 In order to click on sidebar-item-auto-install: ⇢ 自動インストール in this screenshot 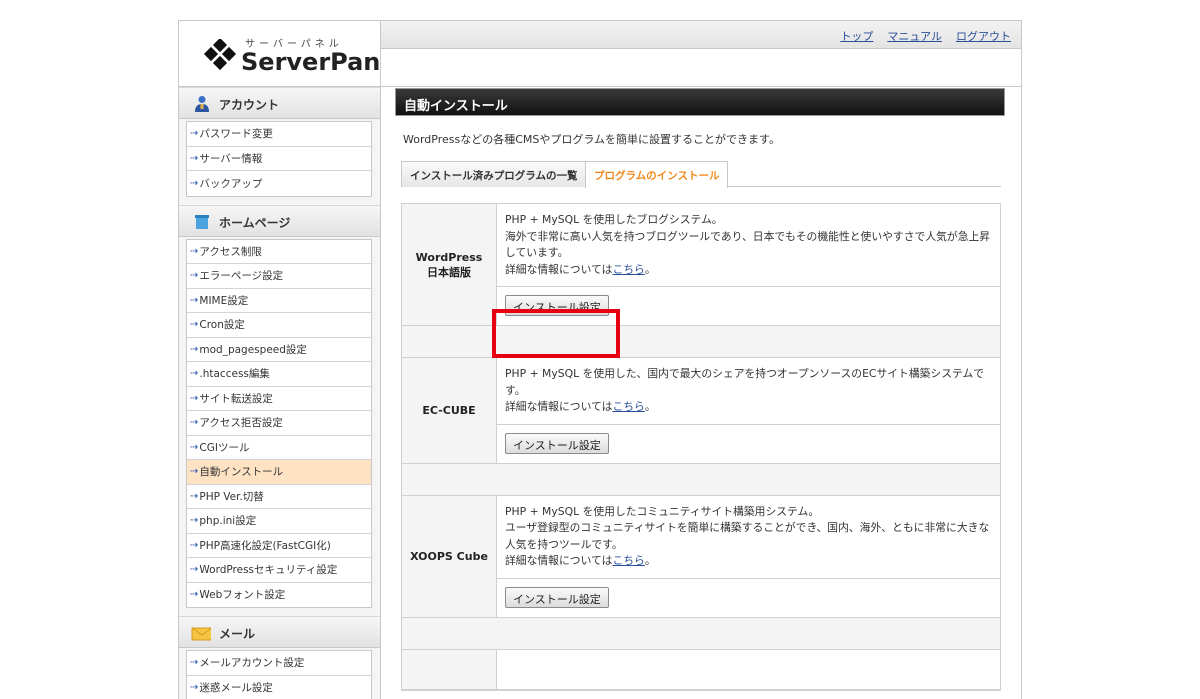, I will do `click(279, 472)`.